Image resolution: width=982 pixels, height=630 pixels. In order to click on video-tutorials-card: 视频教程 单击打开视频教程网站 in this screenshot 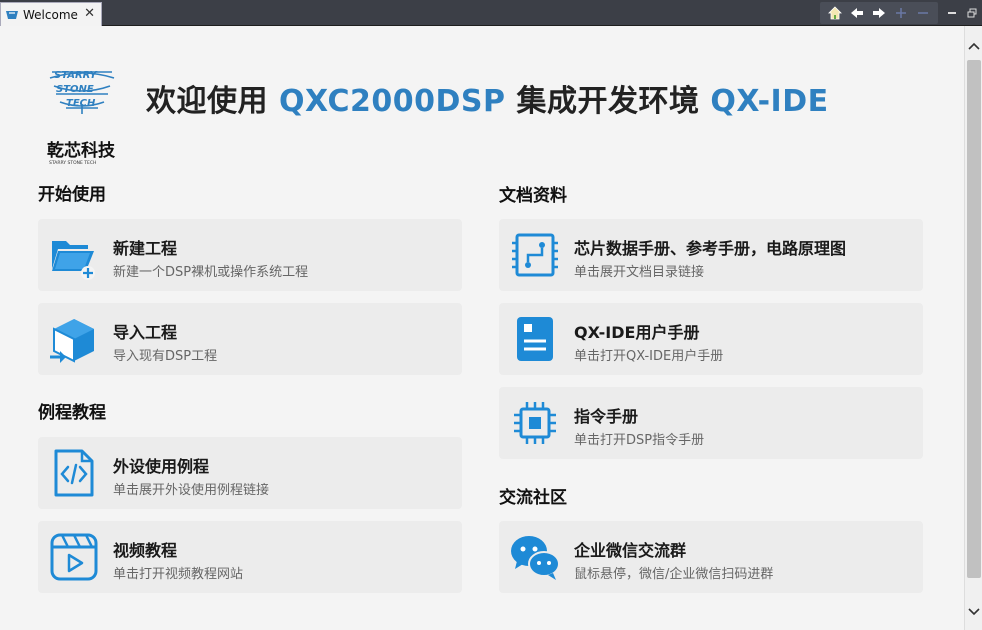, I will do `click(250, 557)`.